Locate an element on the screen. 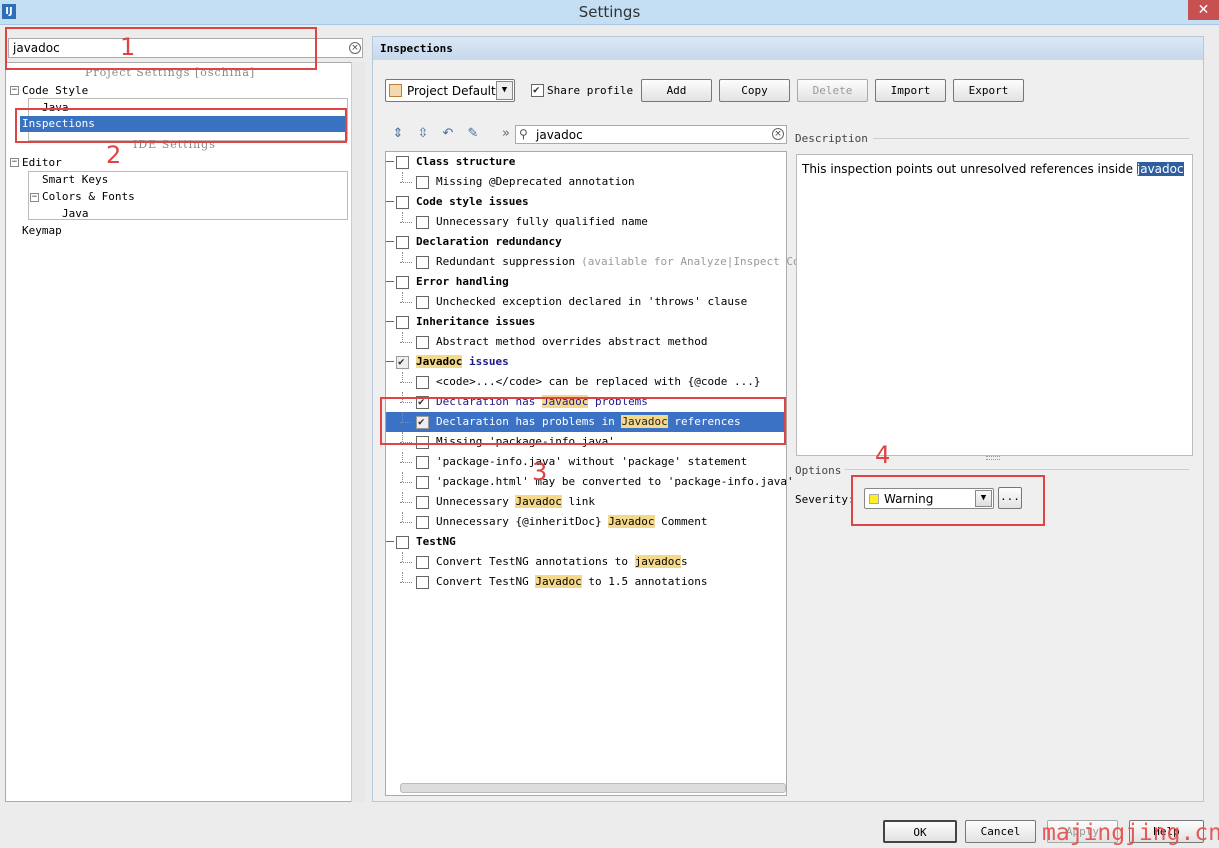 The height and width of the screenshot is (848, 1219). inspection-label: TestNG is located at coordinates (436, 541).